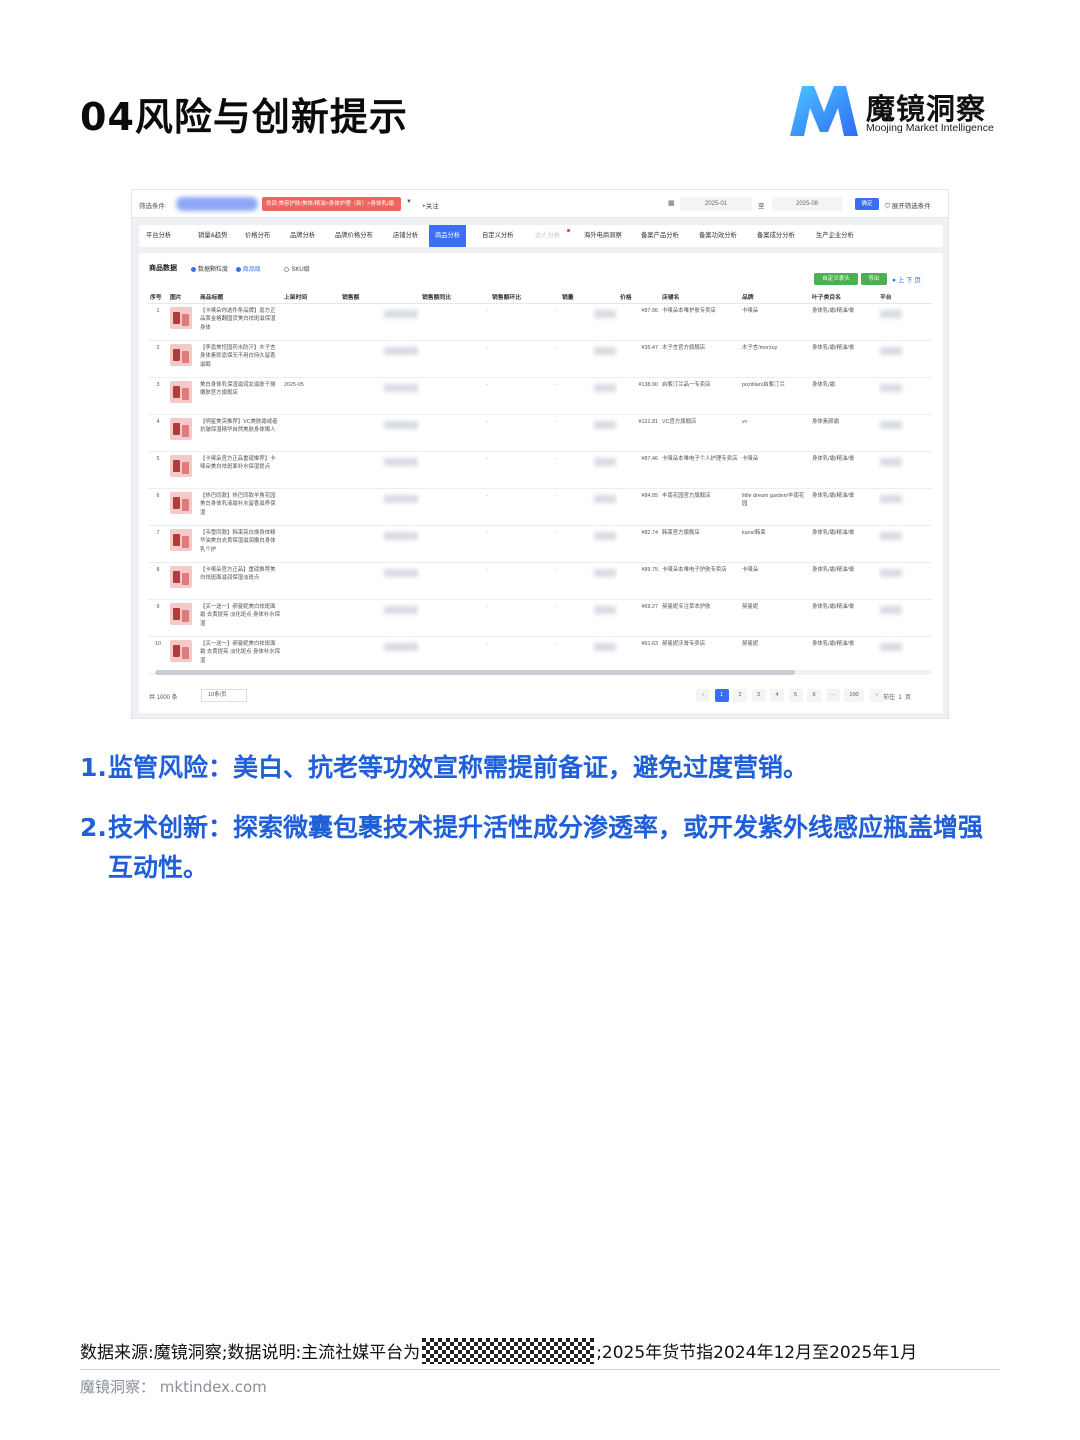 The image size is (1080, 1440). I want to click on tab-custom: 自定义分析, so click(497, 236).